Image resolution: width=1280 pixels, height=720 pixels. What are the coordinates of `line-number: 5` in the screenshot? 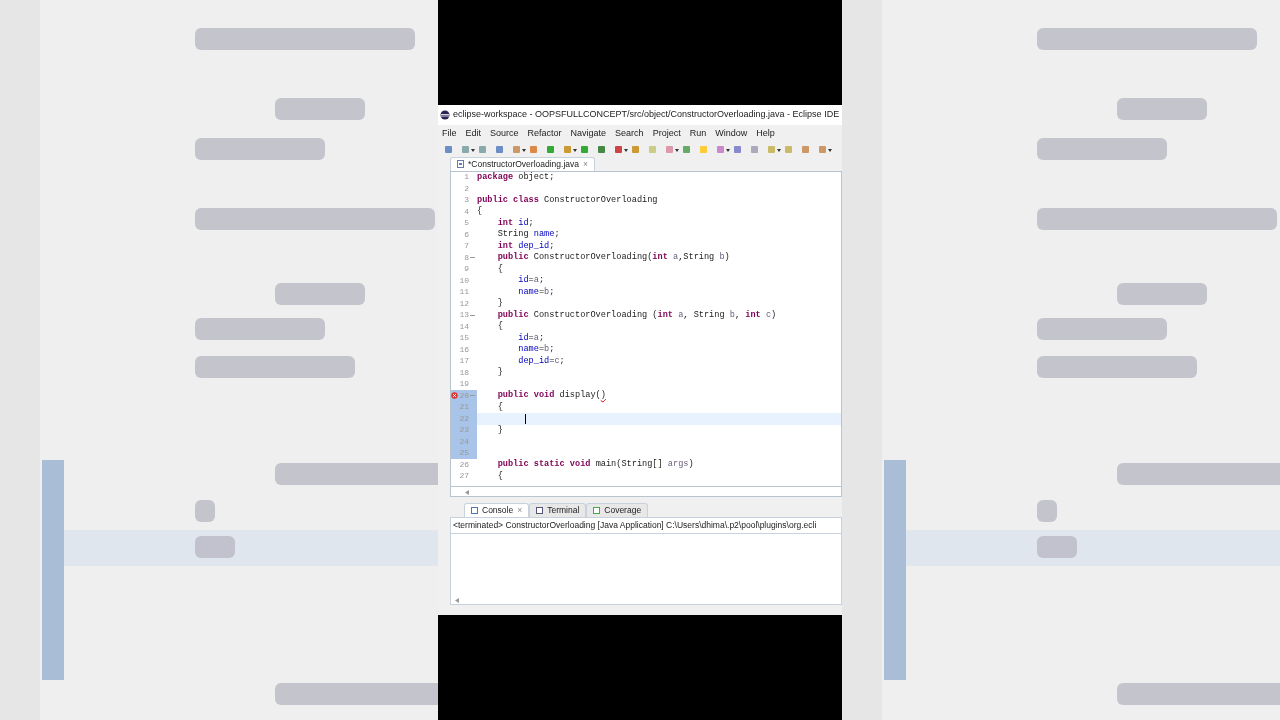 It's located at (466, 223).